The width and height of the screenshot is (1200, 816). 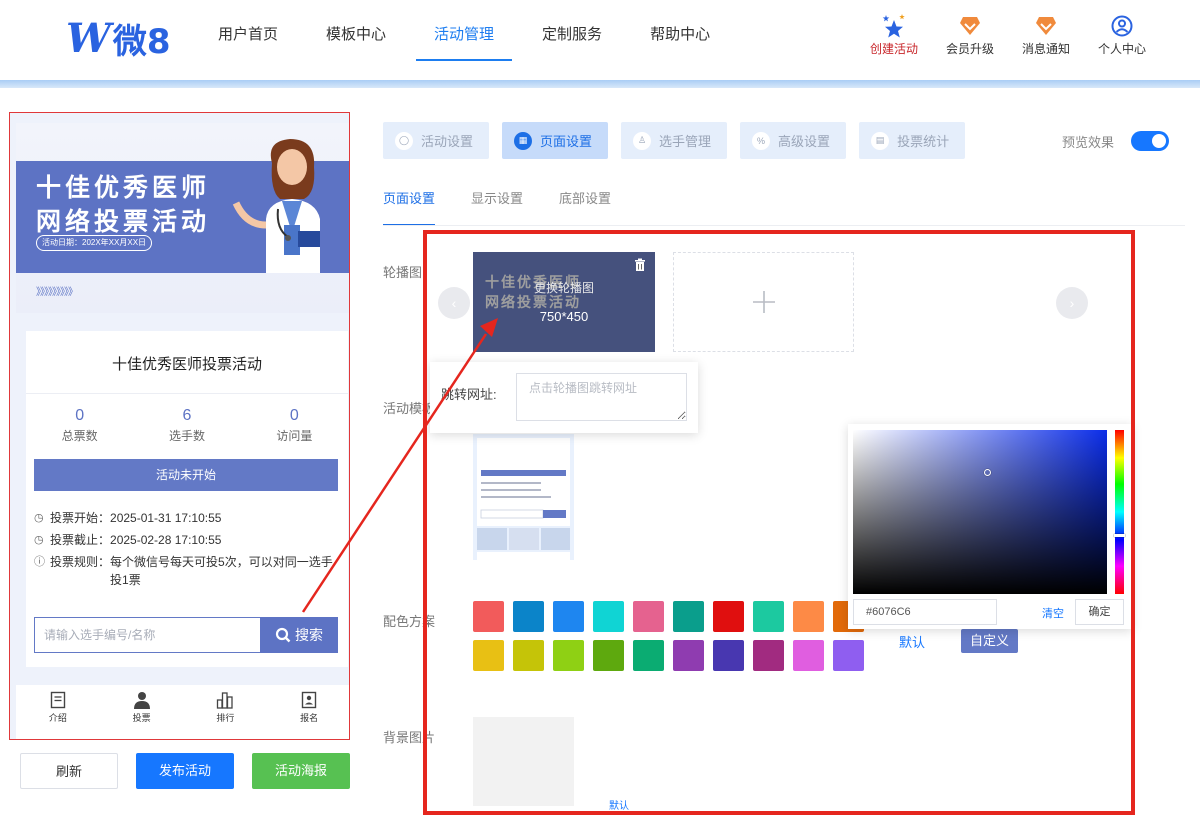 What do you see at coordinates (404, 140) in the screenshot?
I see `circle-icon: ◯` at bounding box center [404, 140].